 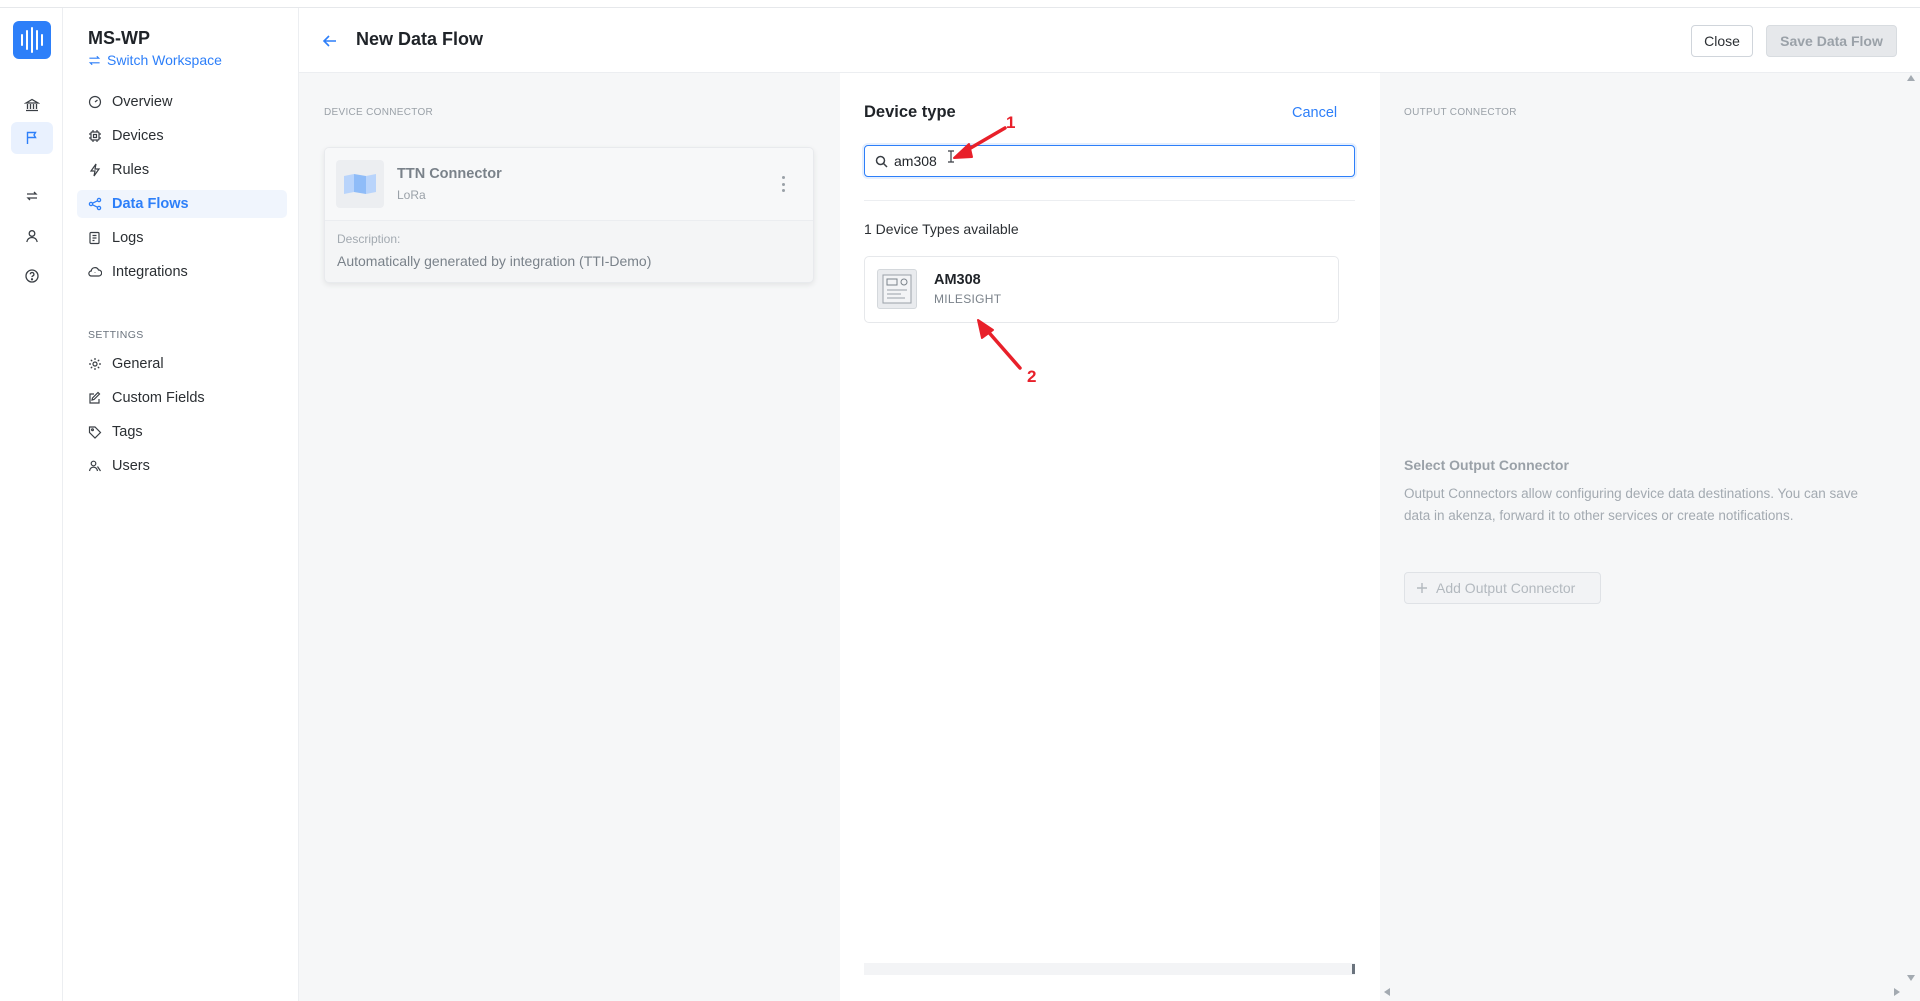 What do you see at coordinates (94, 60) in the screenshot?
I see `switch-icon` at bounding box center [94, 60].